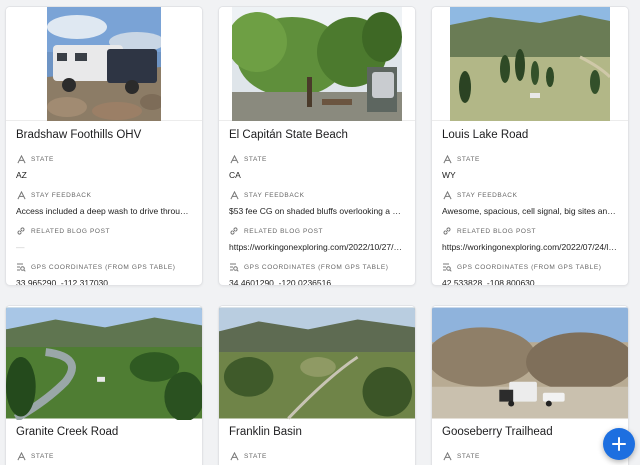 The width and height of the screenshot is (640, 465). I want to click on record-card: Franklin Basin STATE UT, so click(317, 385).